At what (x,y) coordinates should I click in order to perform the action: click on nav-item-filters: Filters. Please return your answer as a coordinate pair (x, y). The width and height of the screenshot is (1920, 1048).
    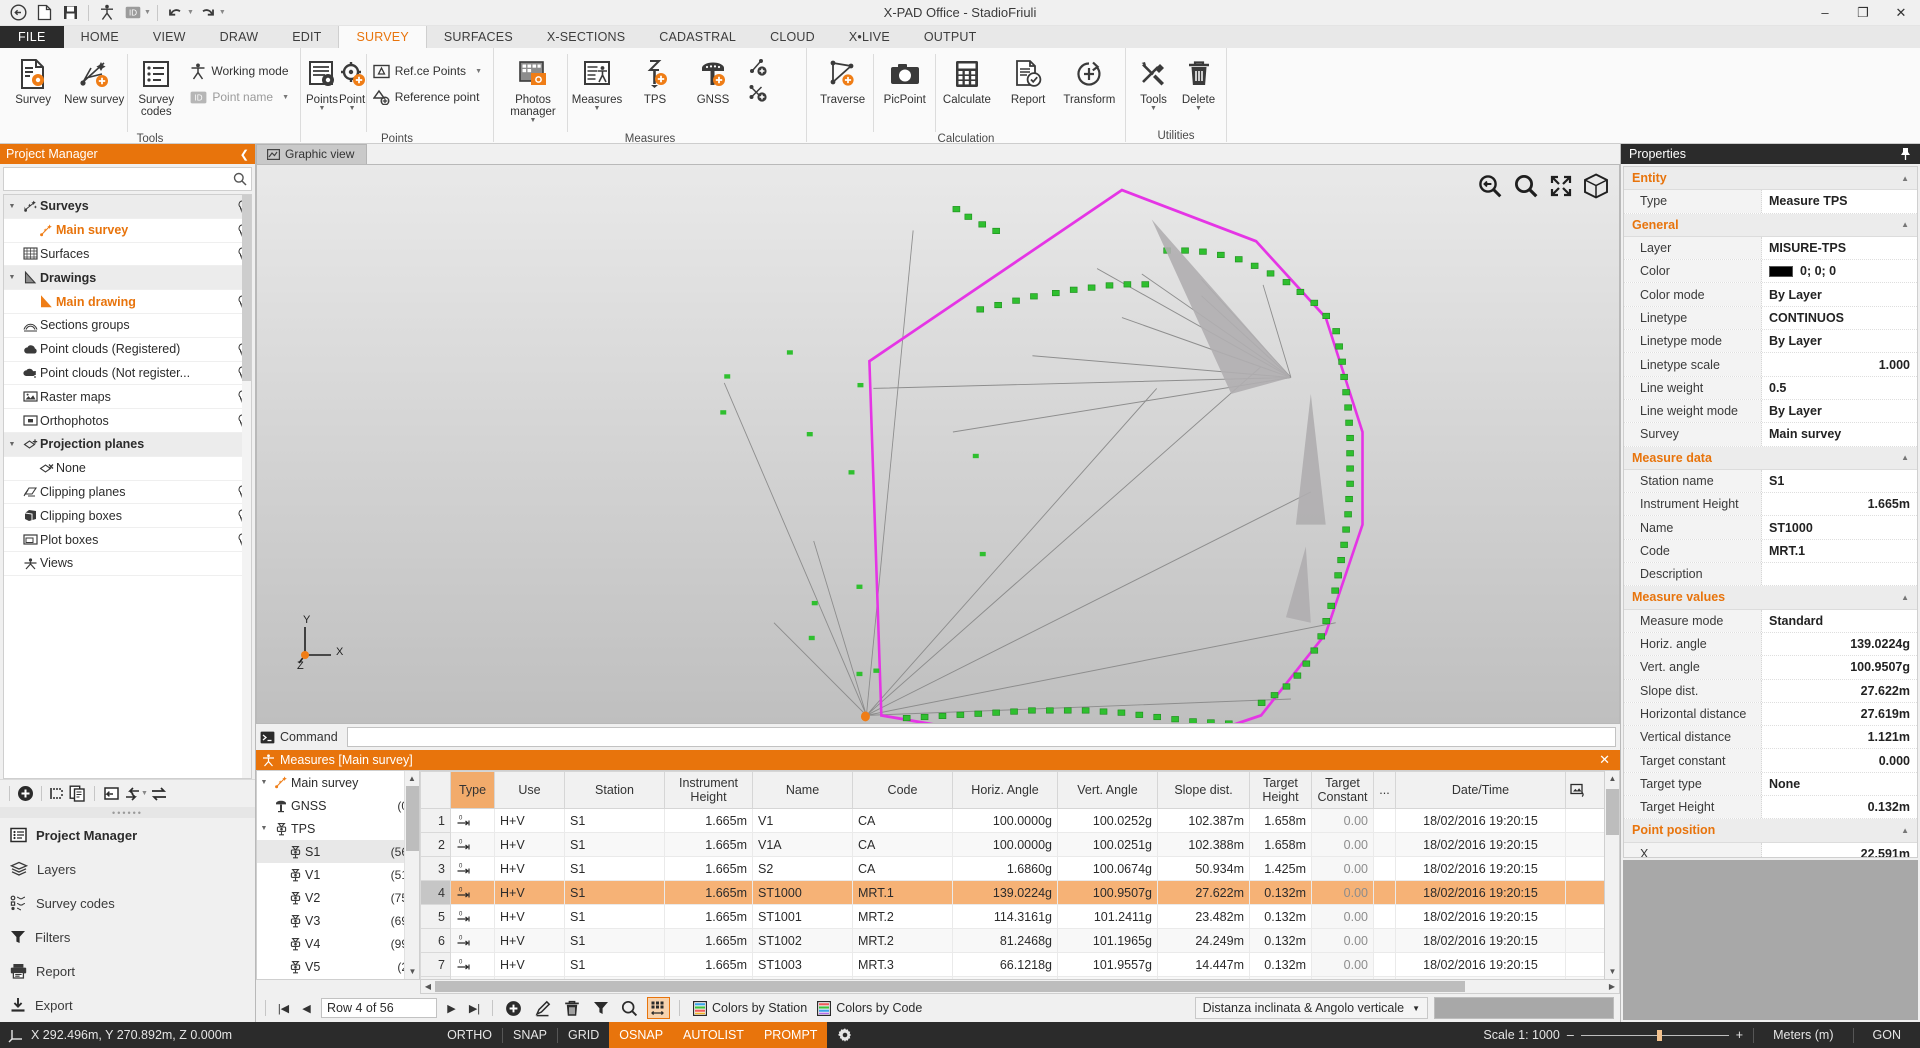
    Looking at the image, I should click on (127, 937).